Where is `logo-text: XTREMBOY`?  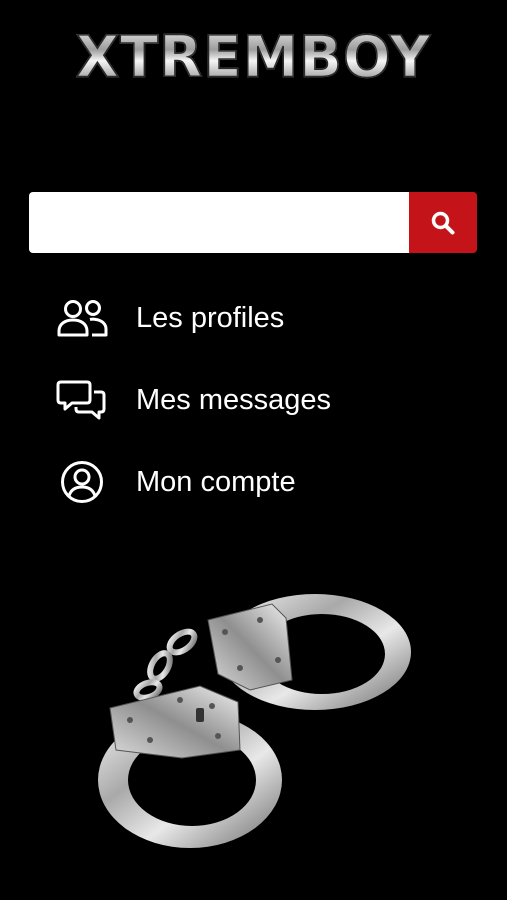 logo-text: XTREMBOY is located at coordinates (253, 57).